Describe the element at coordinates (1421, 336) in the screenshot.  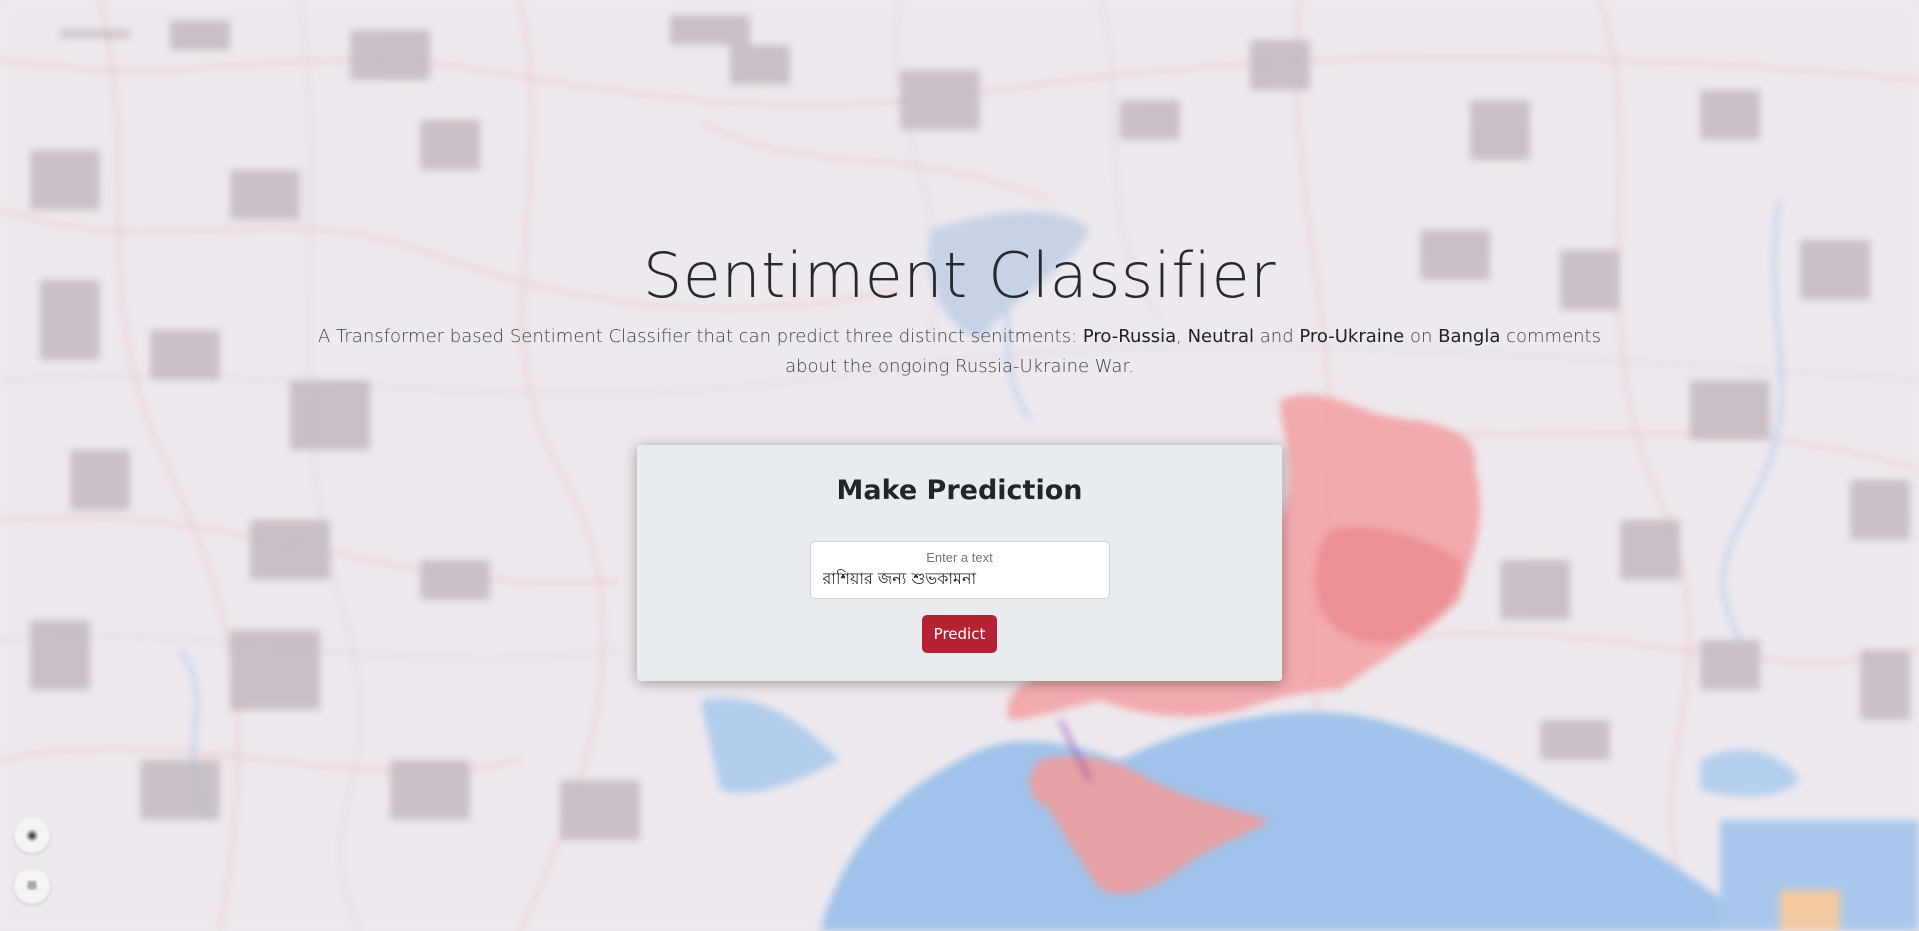
I see `separator: on` at that location.